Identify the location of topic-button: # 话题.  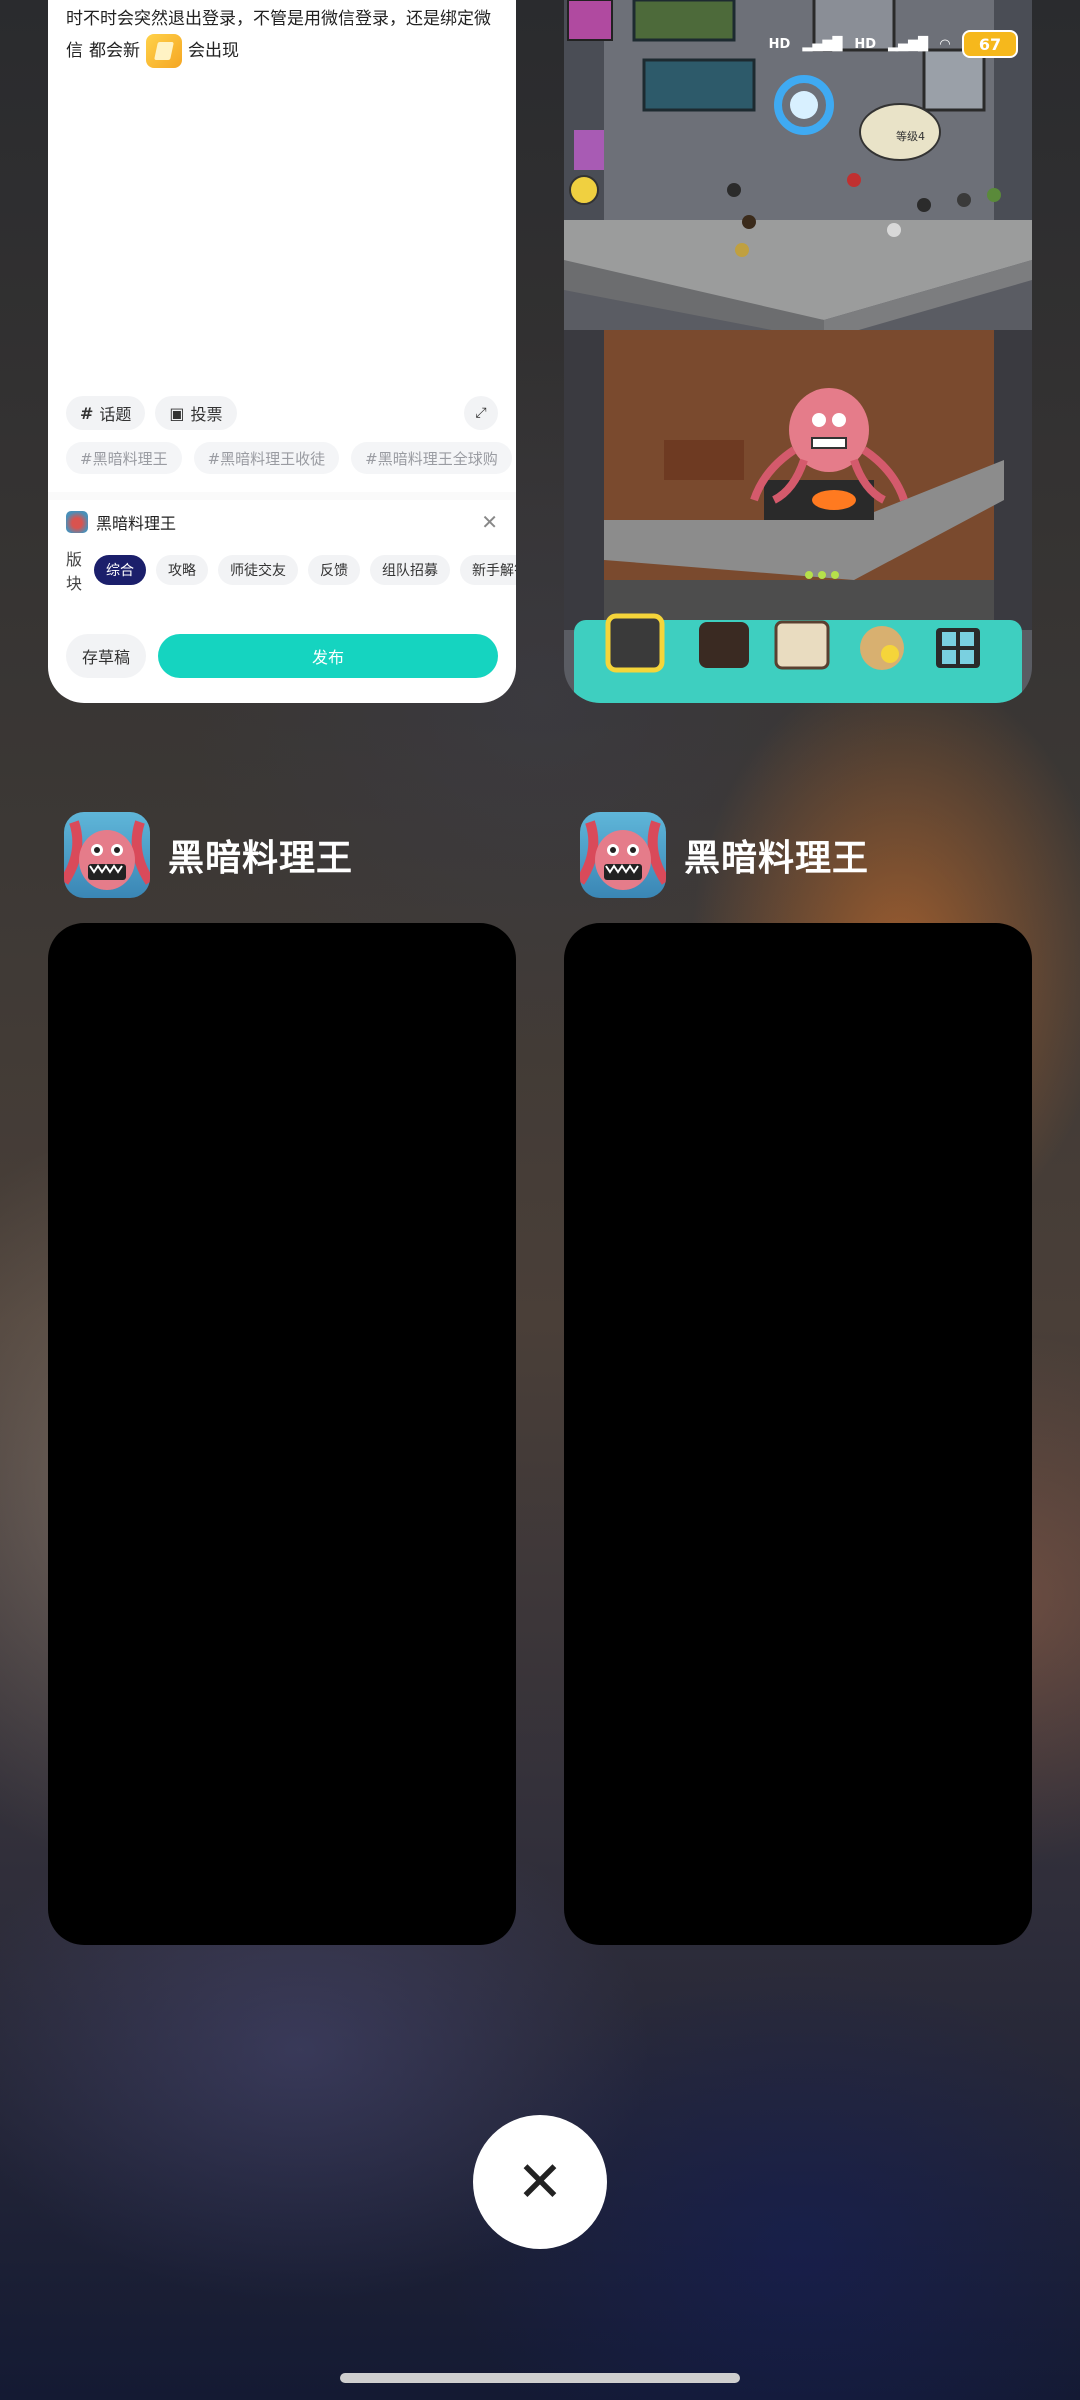
(106, 413).